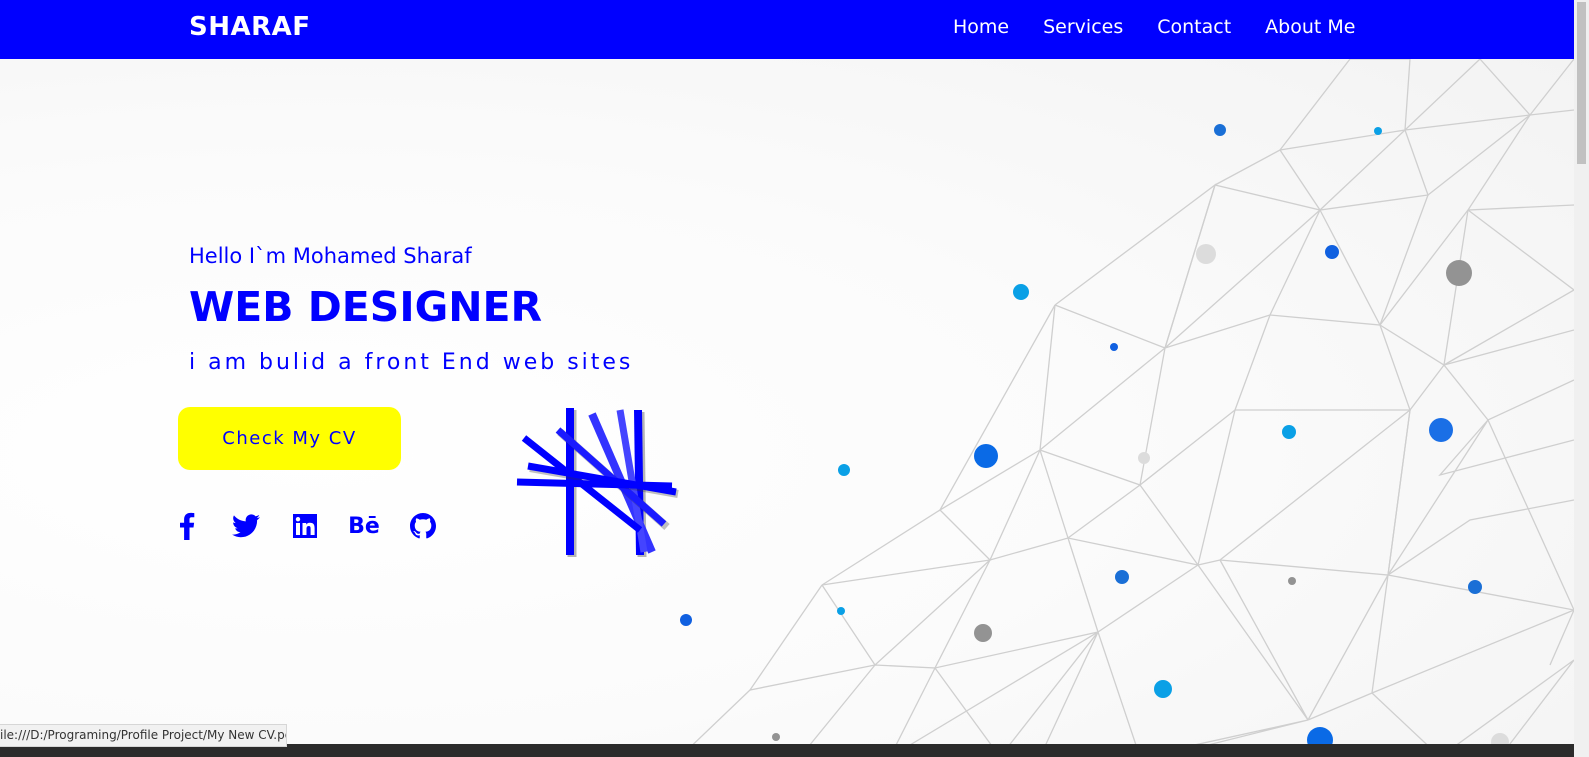 The width and height of the screenshot is (1589, 757). Describe the element at coordinates (423, 526) in the screenshot. I see `github-icon` at that location.